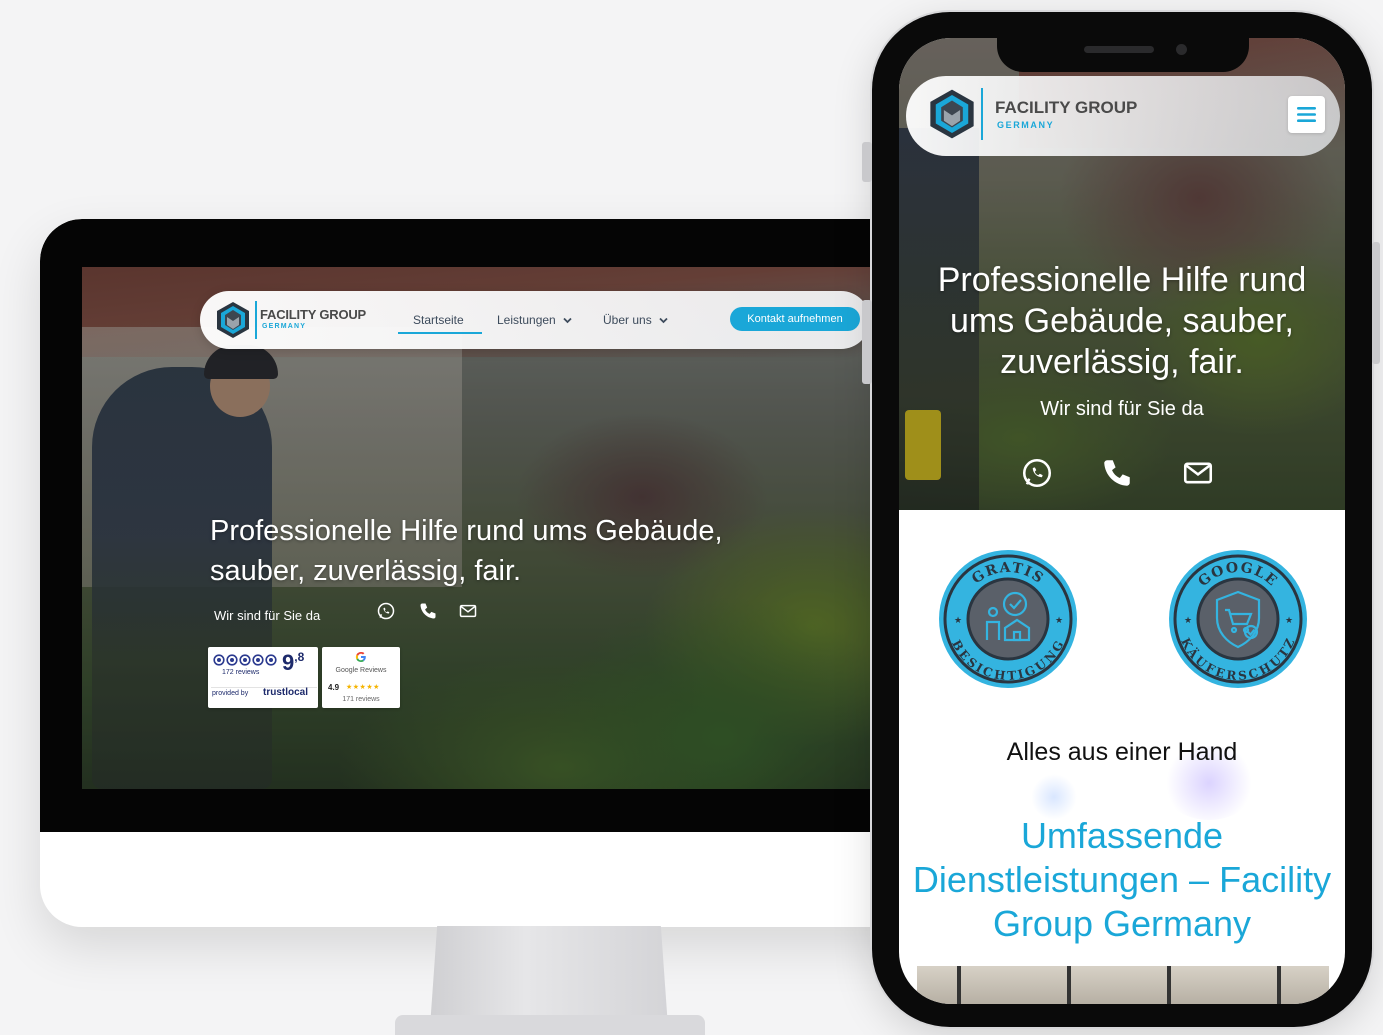  I want to click on monitor-stand, so click(549, 976).